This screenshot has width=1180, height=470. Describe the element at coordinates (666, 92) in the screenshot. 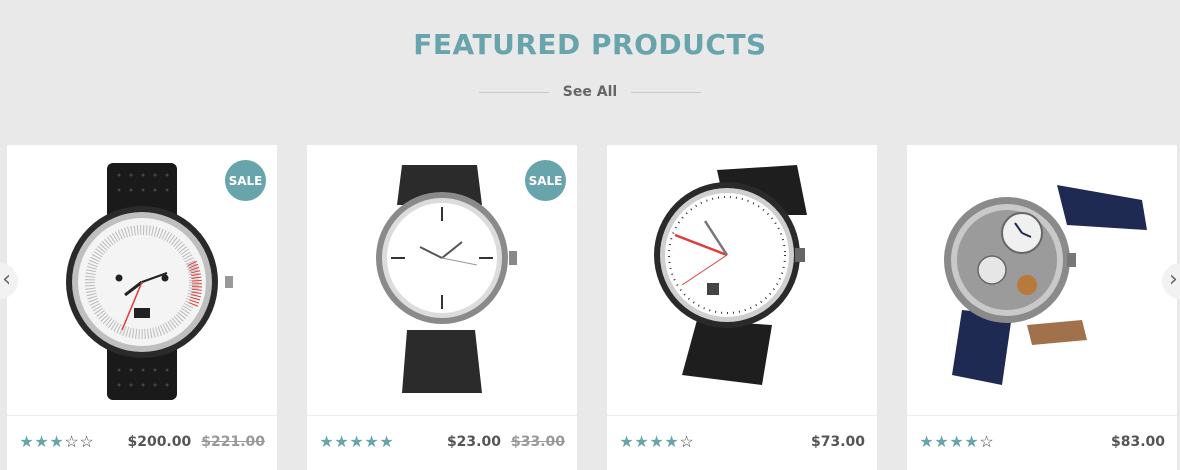

I see `divider-right` at that location.